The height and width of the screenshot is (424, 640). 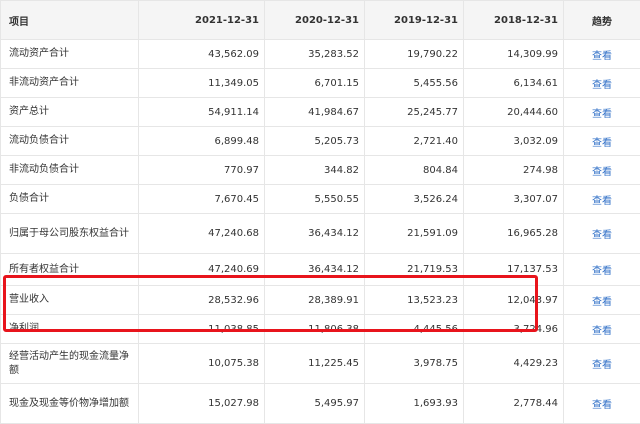 I want to click on value-cell: 3,307.07, so click(x=513, y=199).